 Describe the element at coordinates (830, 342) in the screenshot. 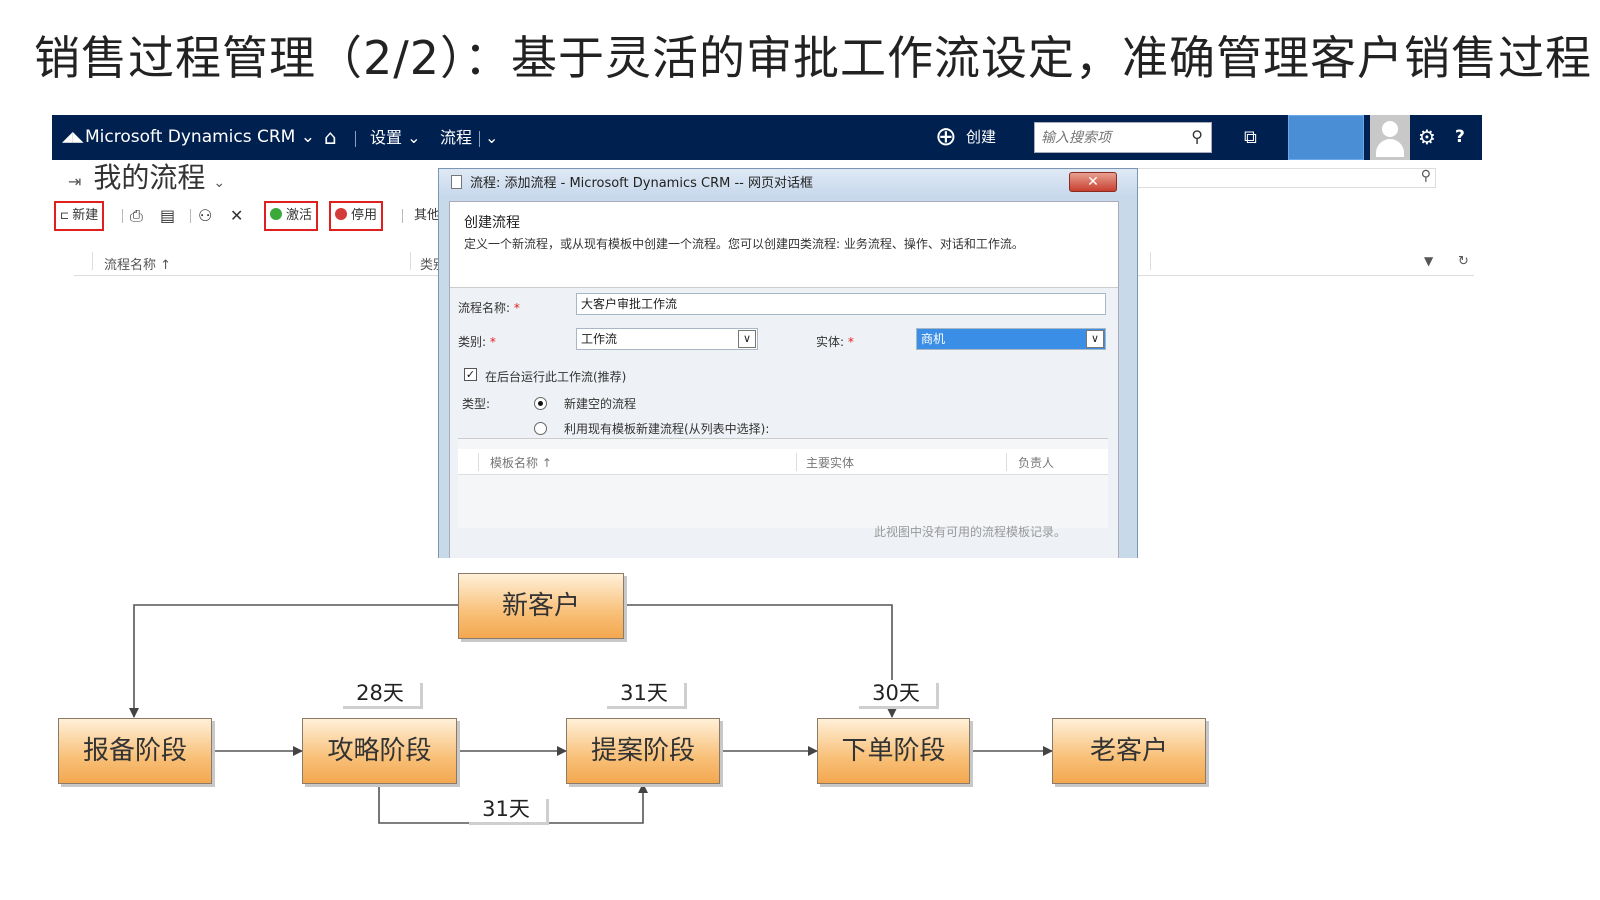

I see `entity-label-text: 实体:` at that location.